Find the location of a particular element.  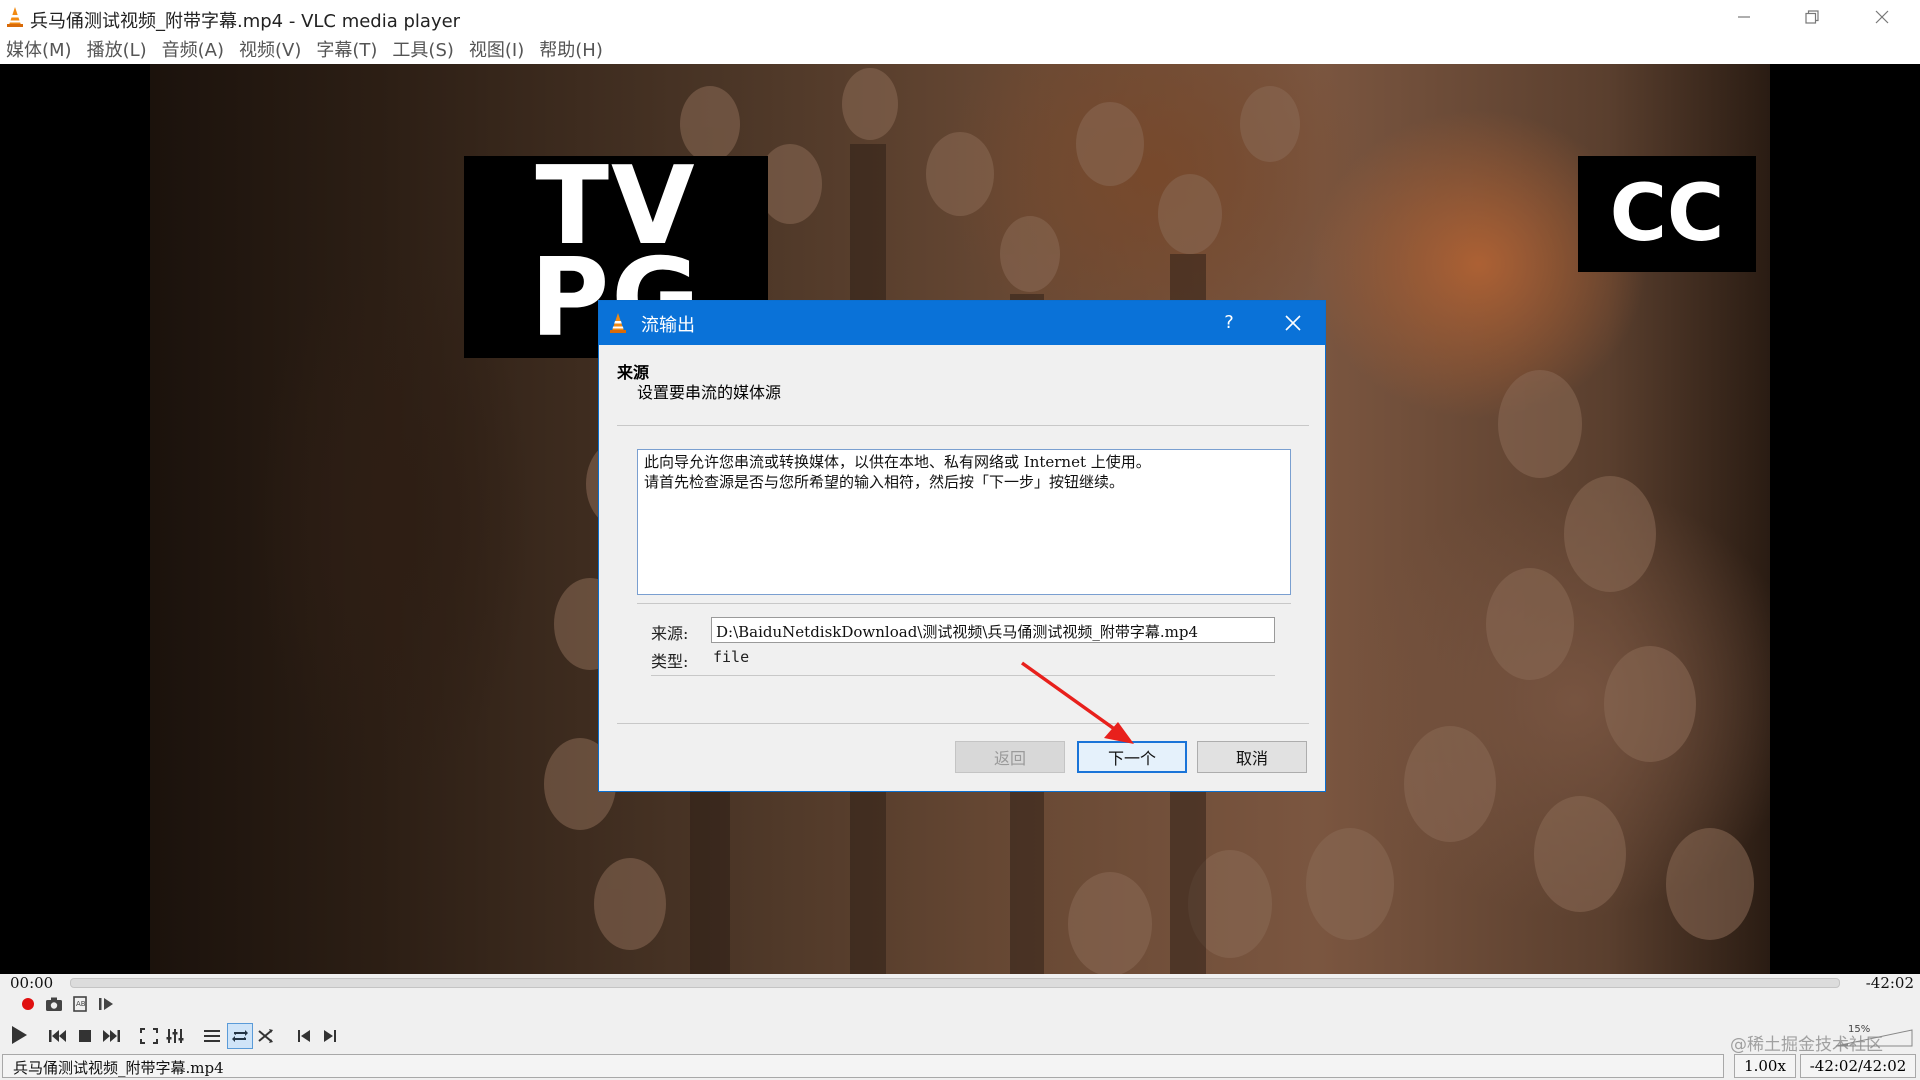

playlist-icon is located at coordinates (212, 1036).